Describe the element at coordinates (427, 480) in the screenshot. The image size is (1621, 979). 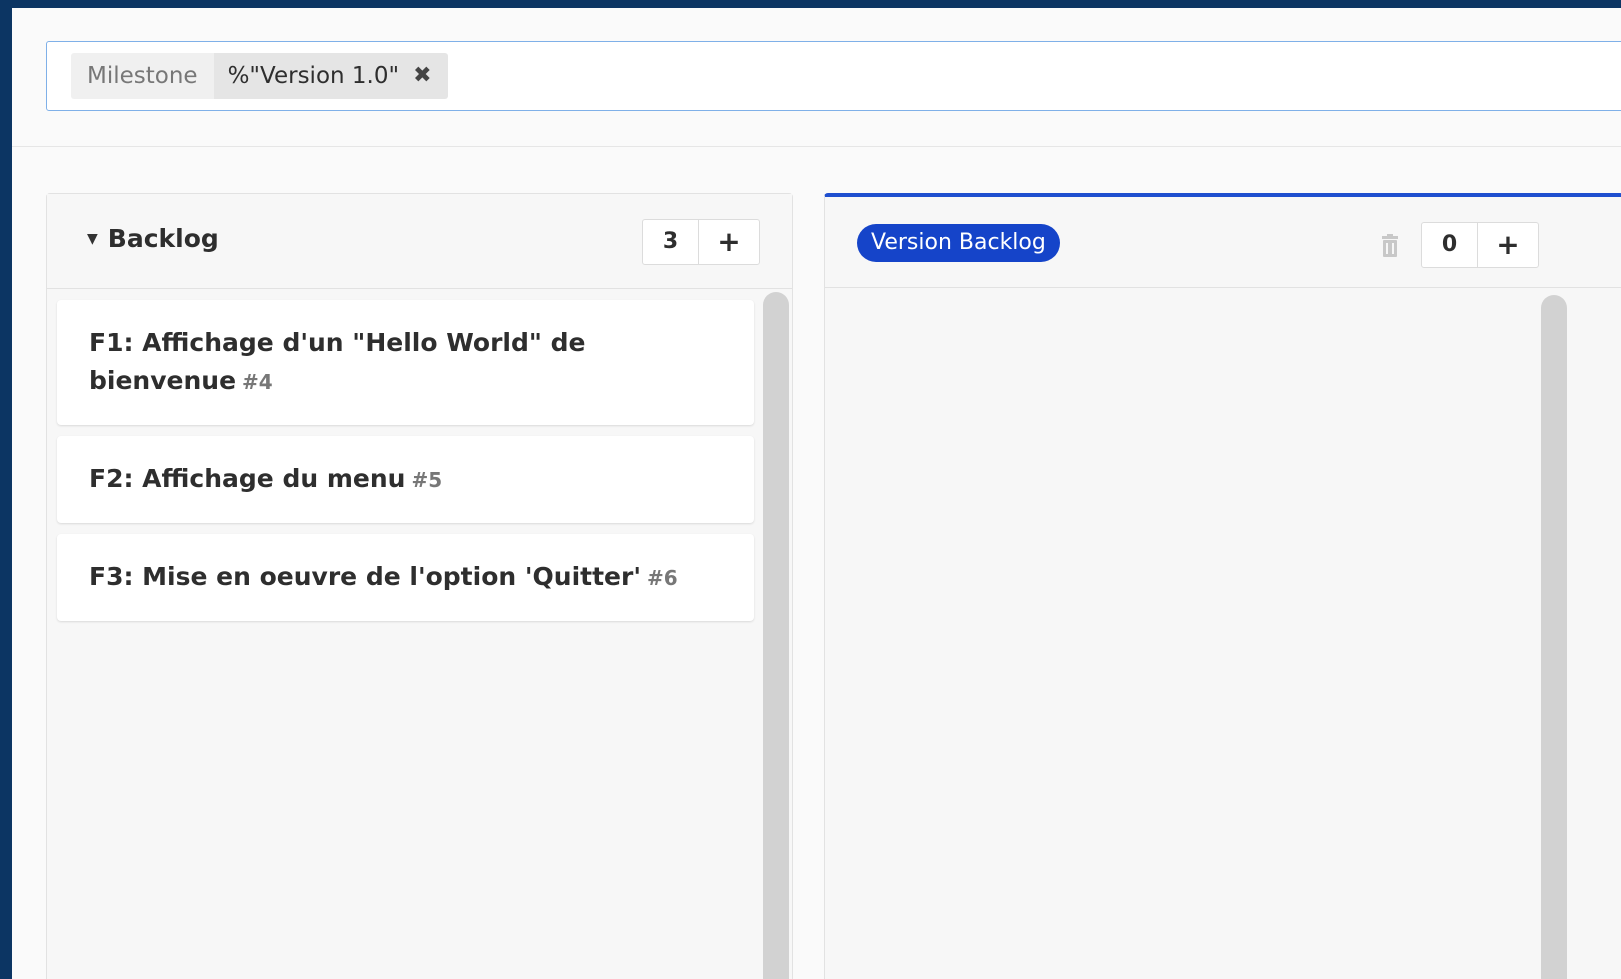
I see `issue-number: #5` at that location.